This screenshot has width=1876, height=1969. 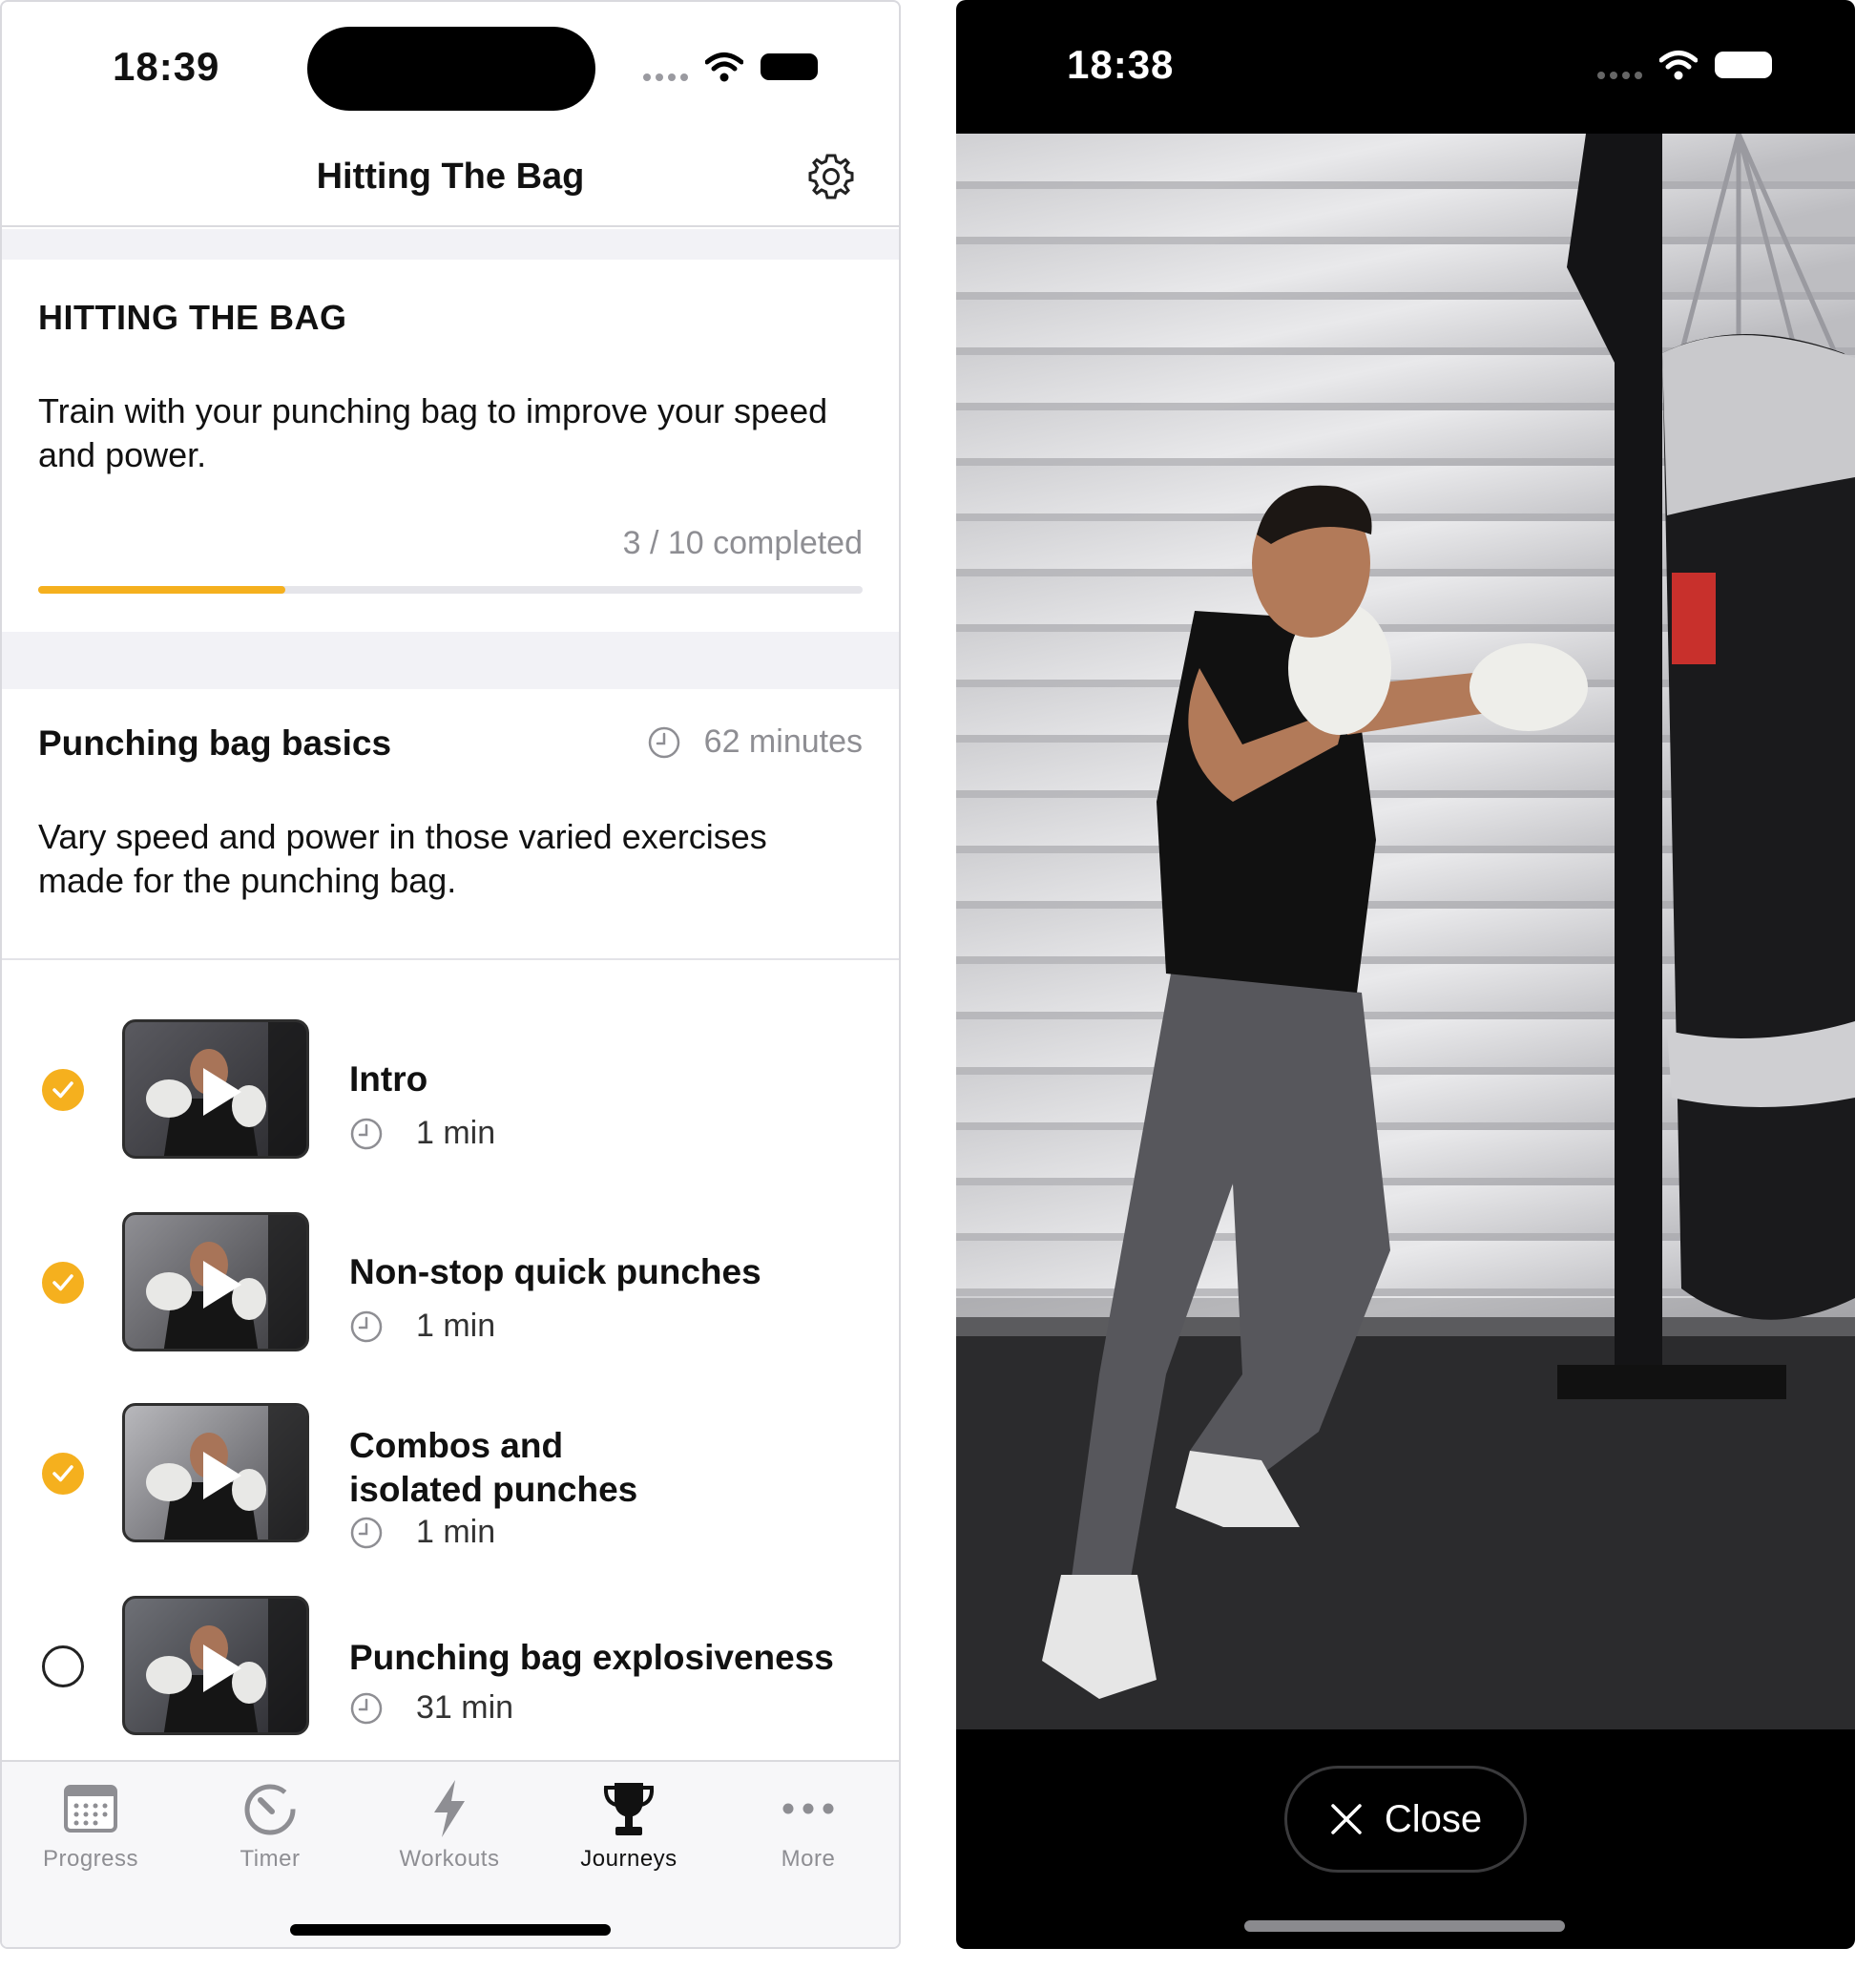 What do you see at coordinates (450, 177) in the screenshot?
I see `page-title: Hitting The Bag` at bounding box center [450, 177].